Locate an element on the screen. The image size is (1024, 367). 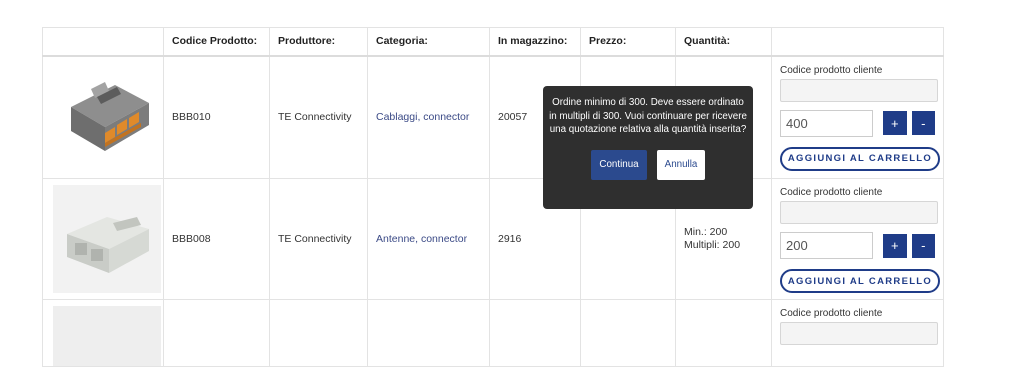
orange-grey-connector-image is located at coordinates (107, 117).